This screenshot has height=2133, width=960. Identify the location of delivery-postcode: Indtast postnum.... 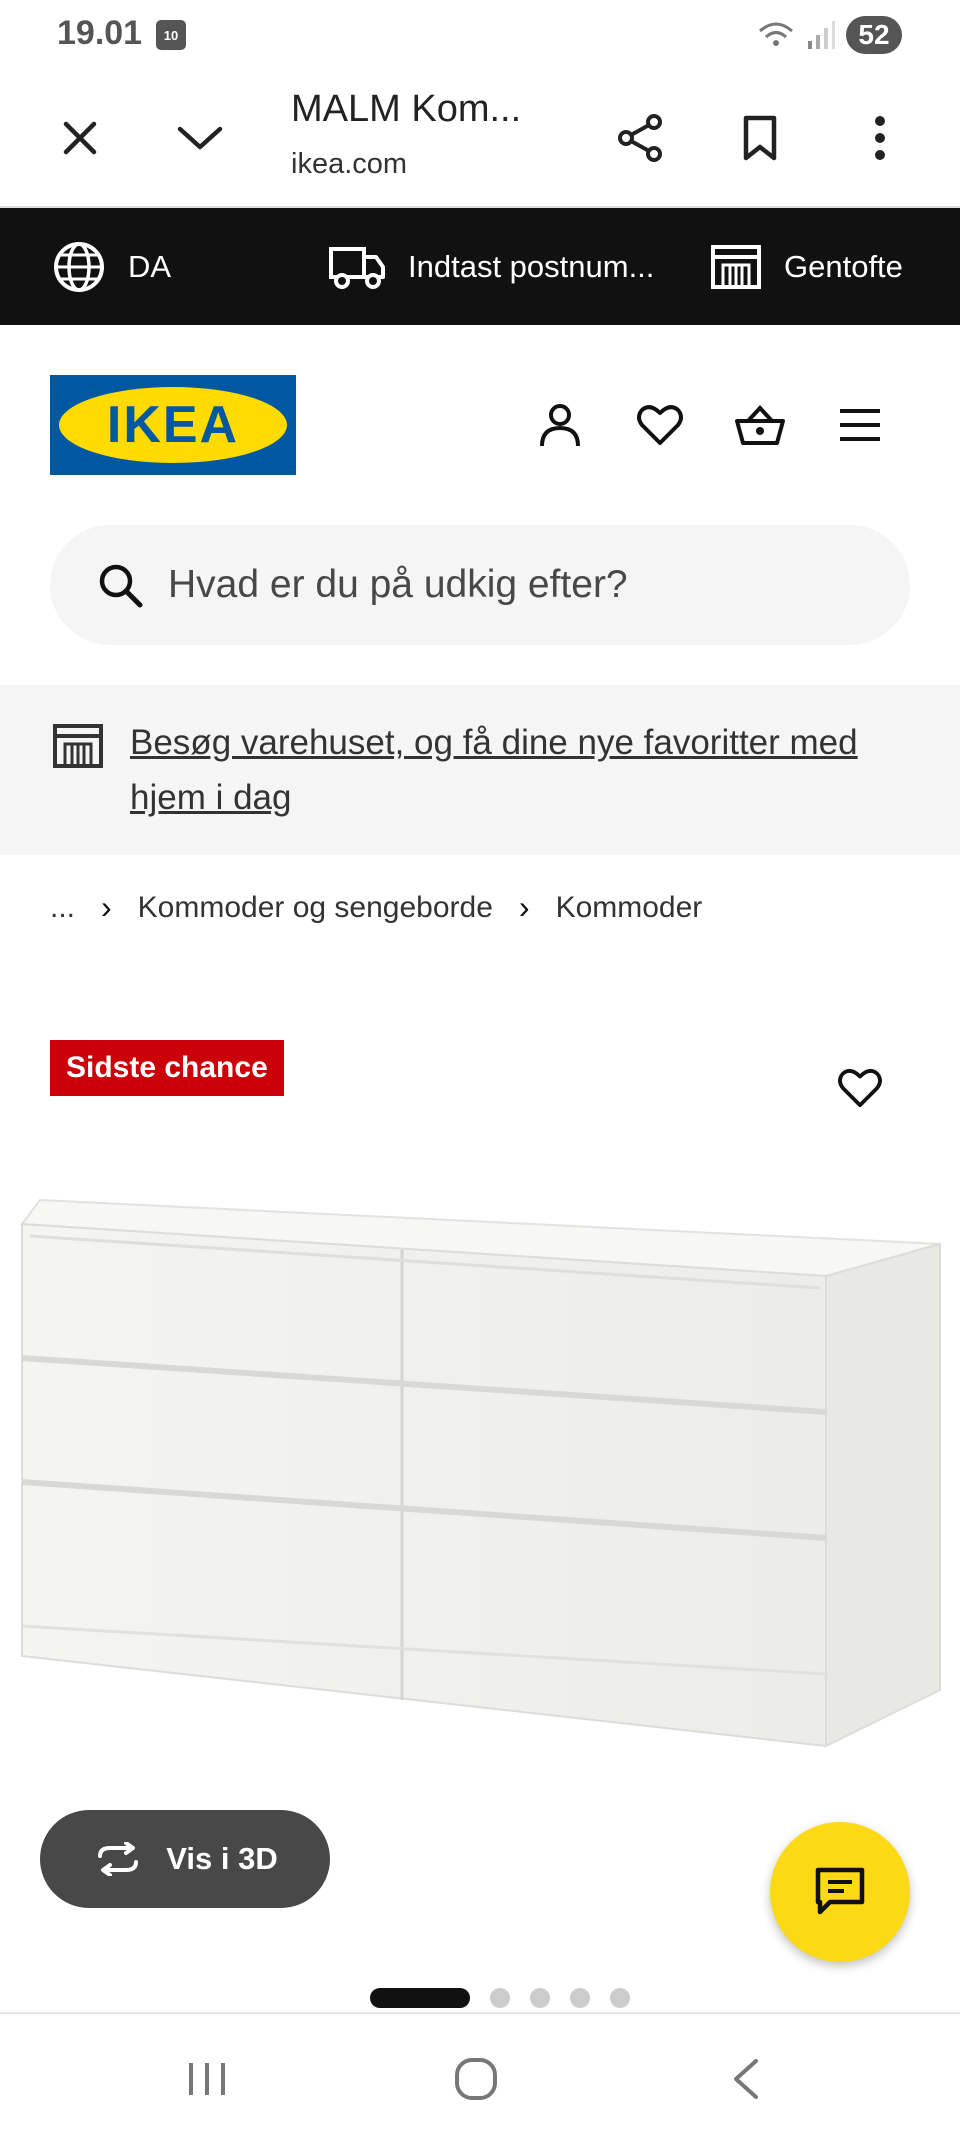
(491, 266).